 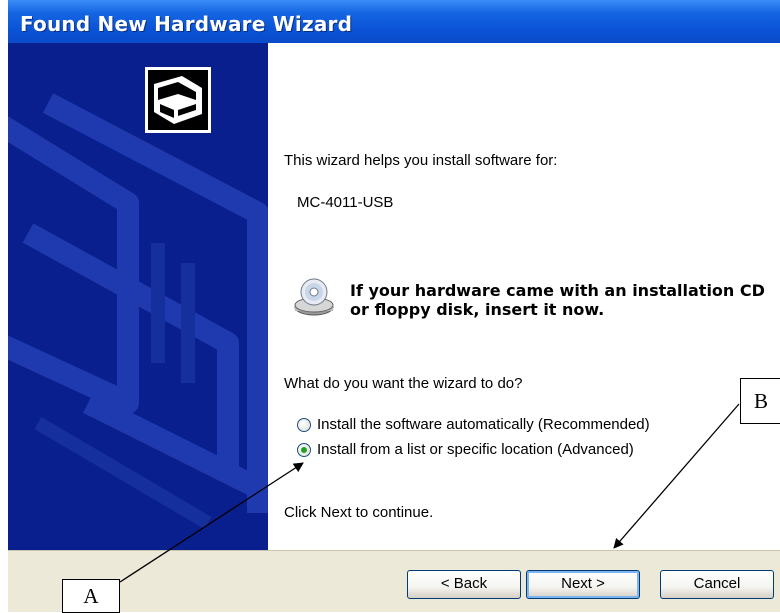 I want to click on callout-b: B, so click(x=760, y=401).